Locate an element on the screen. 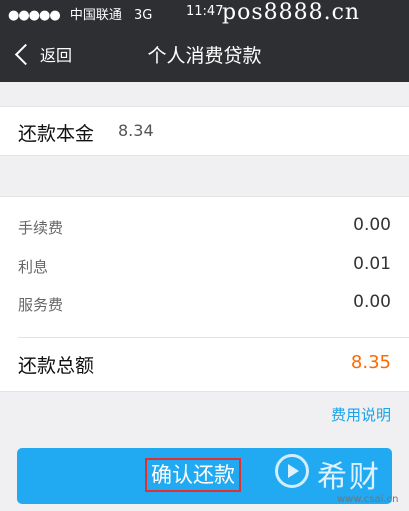 This screenshot has height=511, width=409. status-bar: ●●●●● 中国联通 3G 11:47 pos8888.cn is located at coordinates (204, 13).